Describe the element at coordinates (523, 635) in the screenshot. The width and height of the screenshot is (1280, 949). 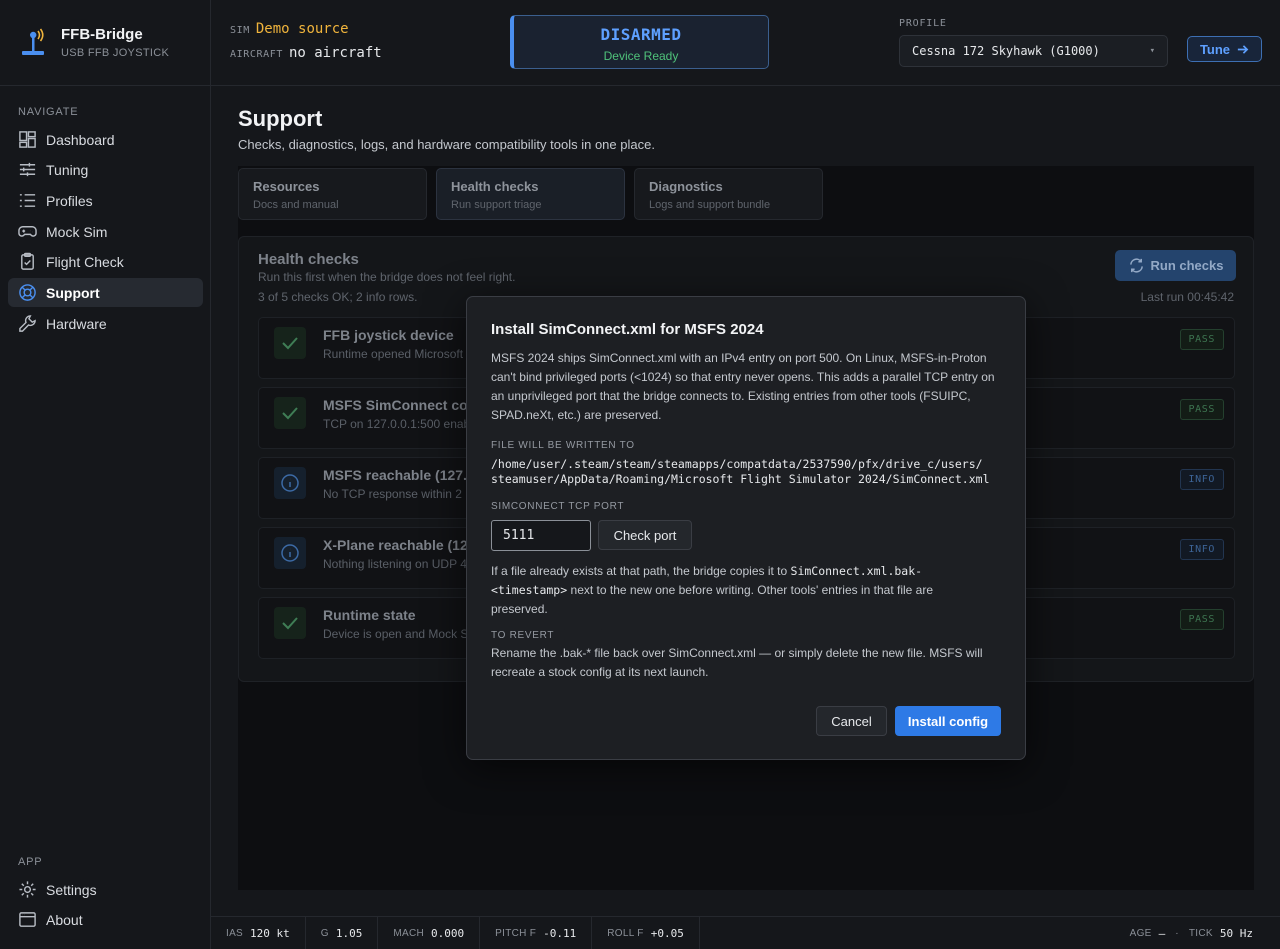
I see `revert-label: TO REVERT` at that location.